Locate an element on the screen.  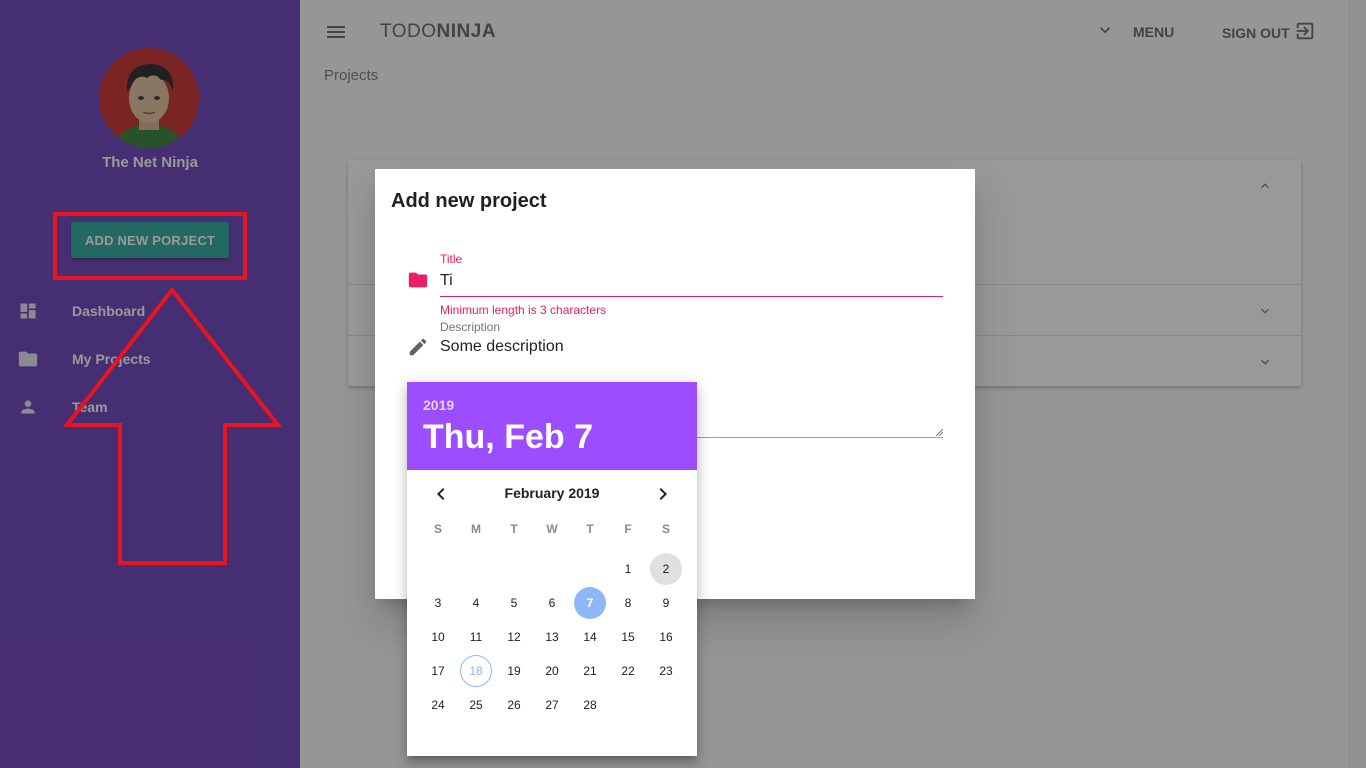
day-number: 19 is located at coordinates (514, 671).